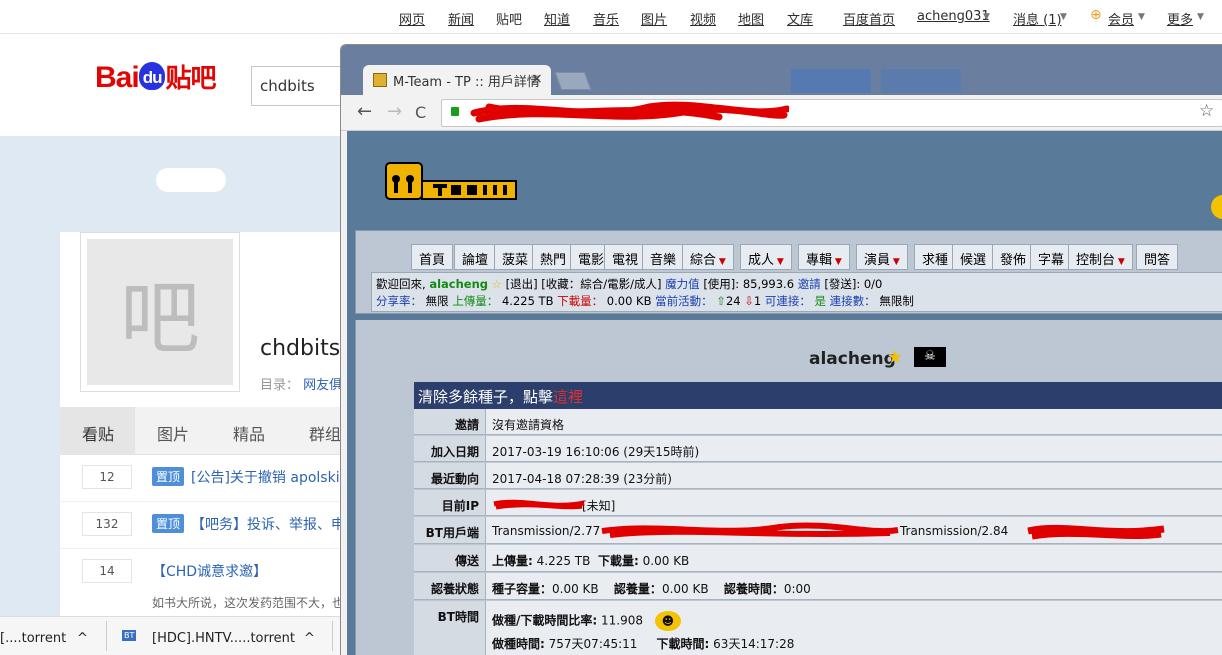 The height and width of the screenshot is (655, 1222). Describe the element at coordinates (800, 18) in the screenshot. I see `nav-wenku: 文库` at that location.